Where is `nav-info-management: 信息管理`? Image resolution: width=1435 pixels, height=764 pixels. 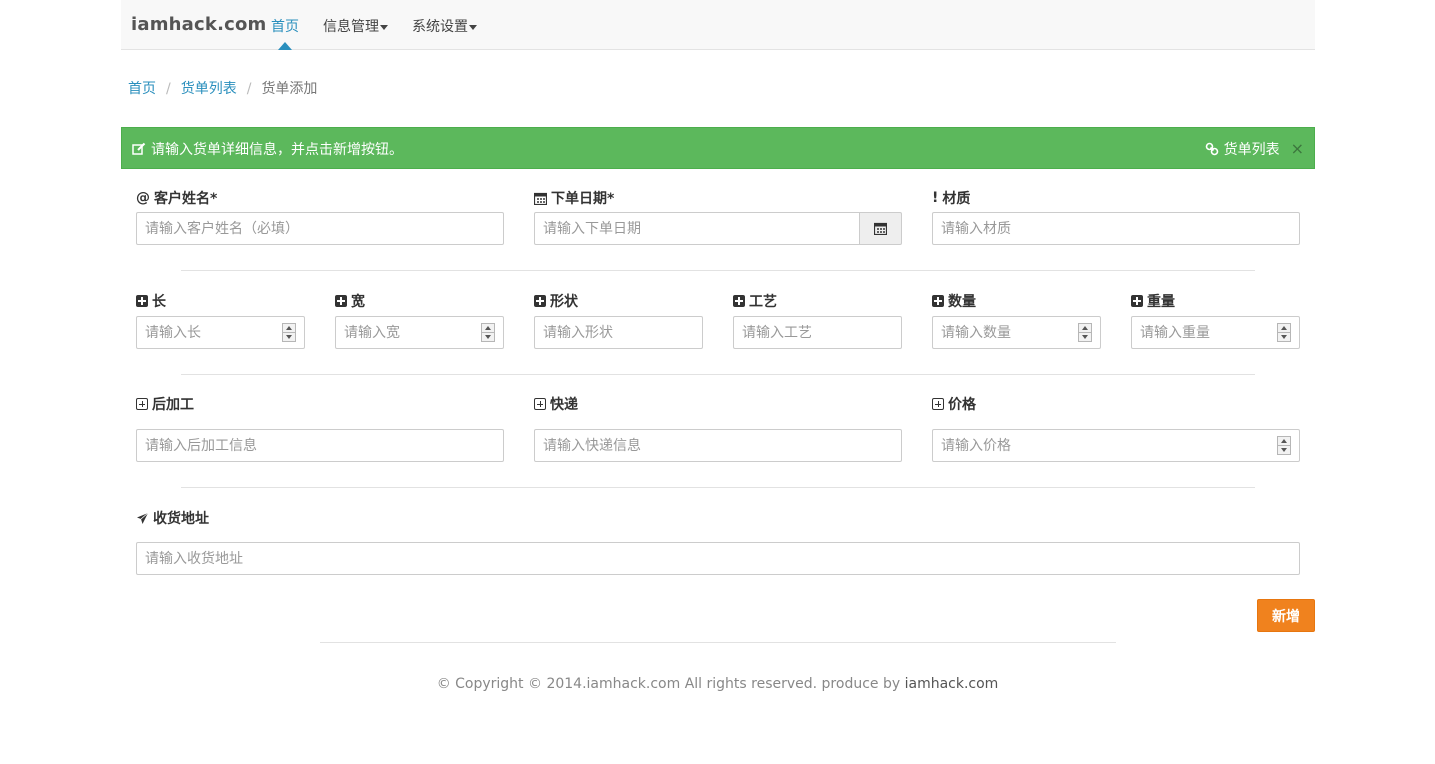
nav-info-management: 信息管理 is located at coordinates (355, 26).